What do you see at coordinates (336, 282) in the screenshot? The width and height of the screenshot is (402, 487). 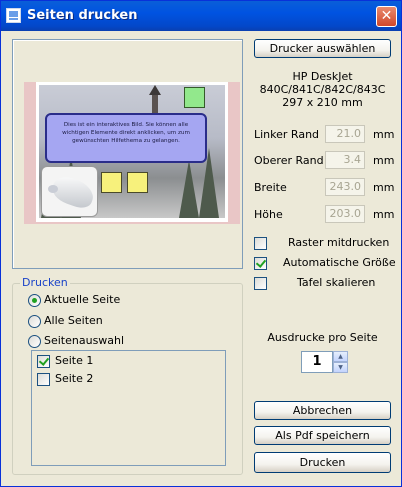 I see `tafel-label: Tafel skalieren` at bounding box center [336, 282].